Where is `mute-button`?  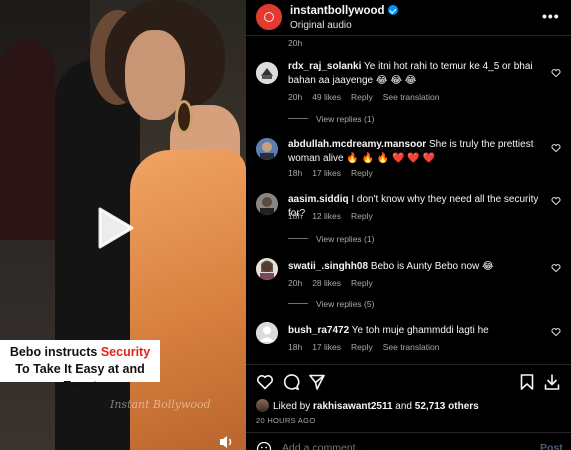
mute-button is located at coordinates (227, 442).